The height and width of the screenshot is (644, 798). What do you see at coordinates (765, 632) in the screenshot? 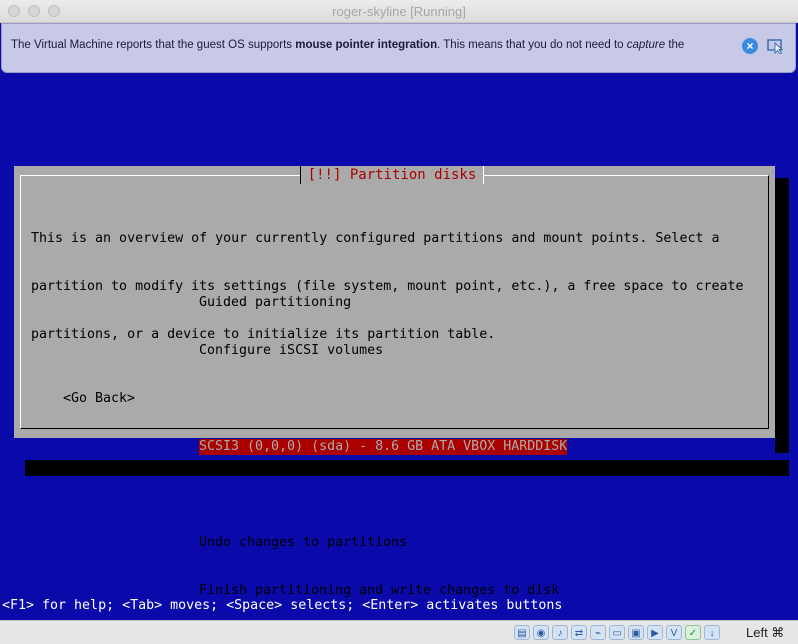
I see `host-key-label: Left ⌘` at bounding box center [765, 632].